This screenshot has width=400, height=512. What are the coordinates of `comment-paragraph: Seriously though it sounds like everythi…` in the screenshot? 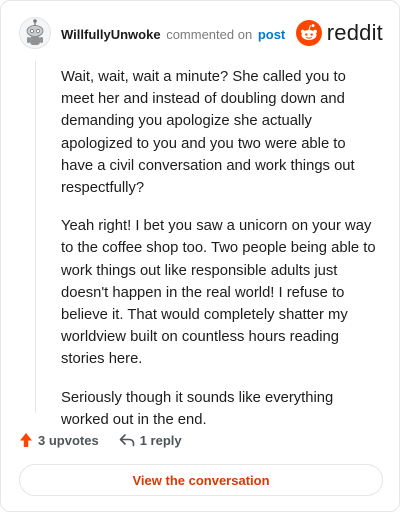 It's located at (197, 408).